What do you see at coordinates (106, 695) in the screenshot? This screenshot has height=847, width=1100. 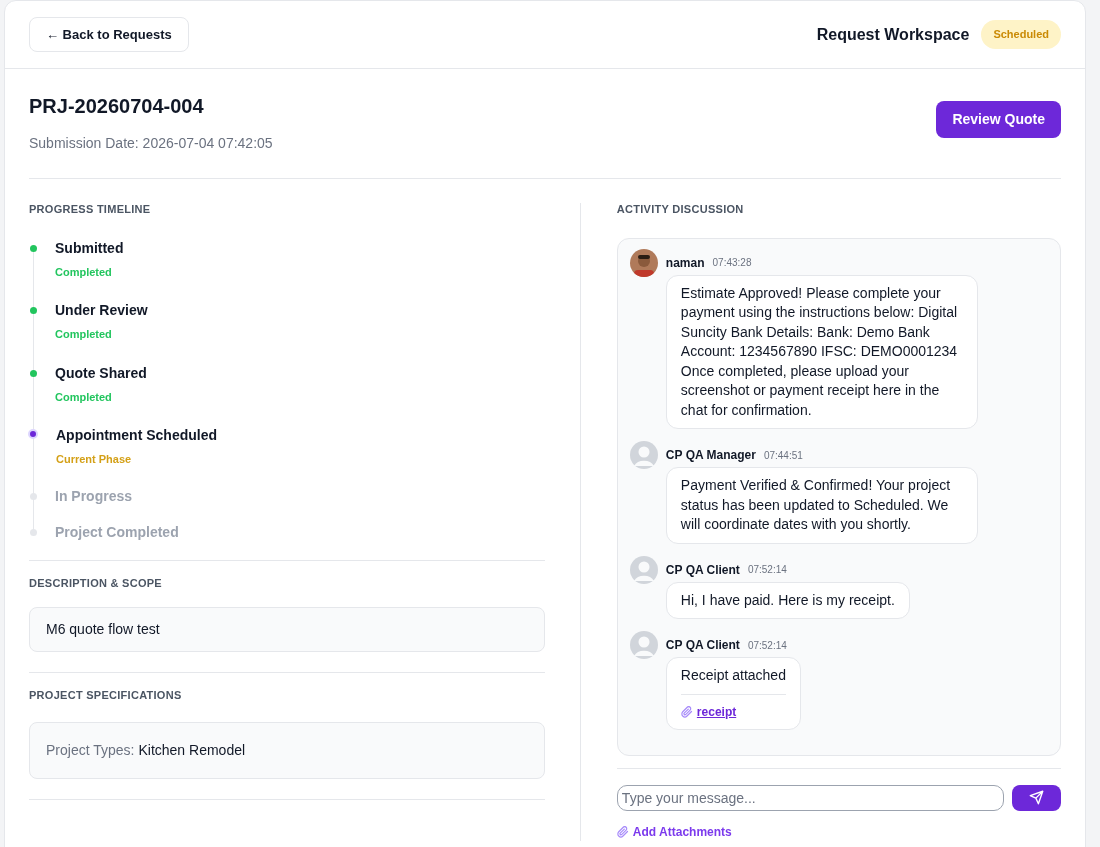 I see `section-heading: PROJECT SPECIFICATIONS` at bounding box center [106, 695].